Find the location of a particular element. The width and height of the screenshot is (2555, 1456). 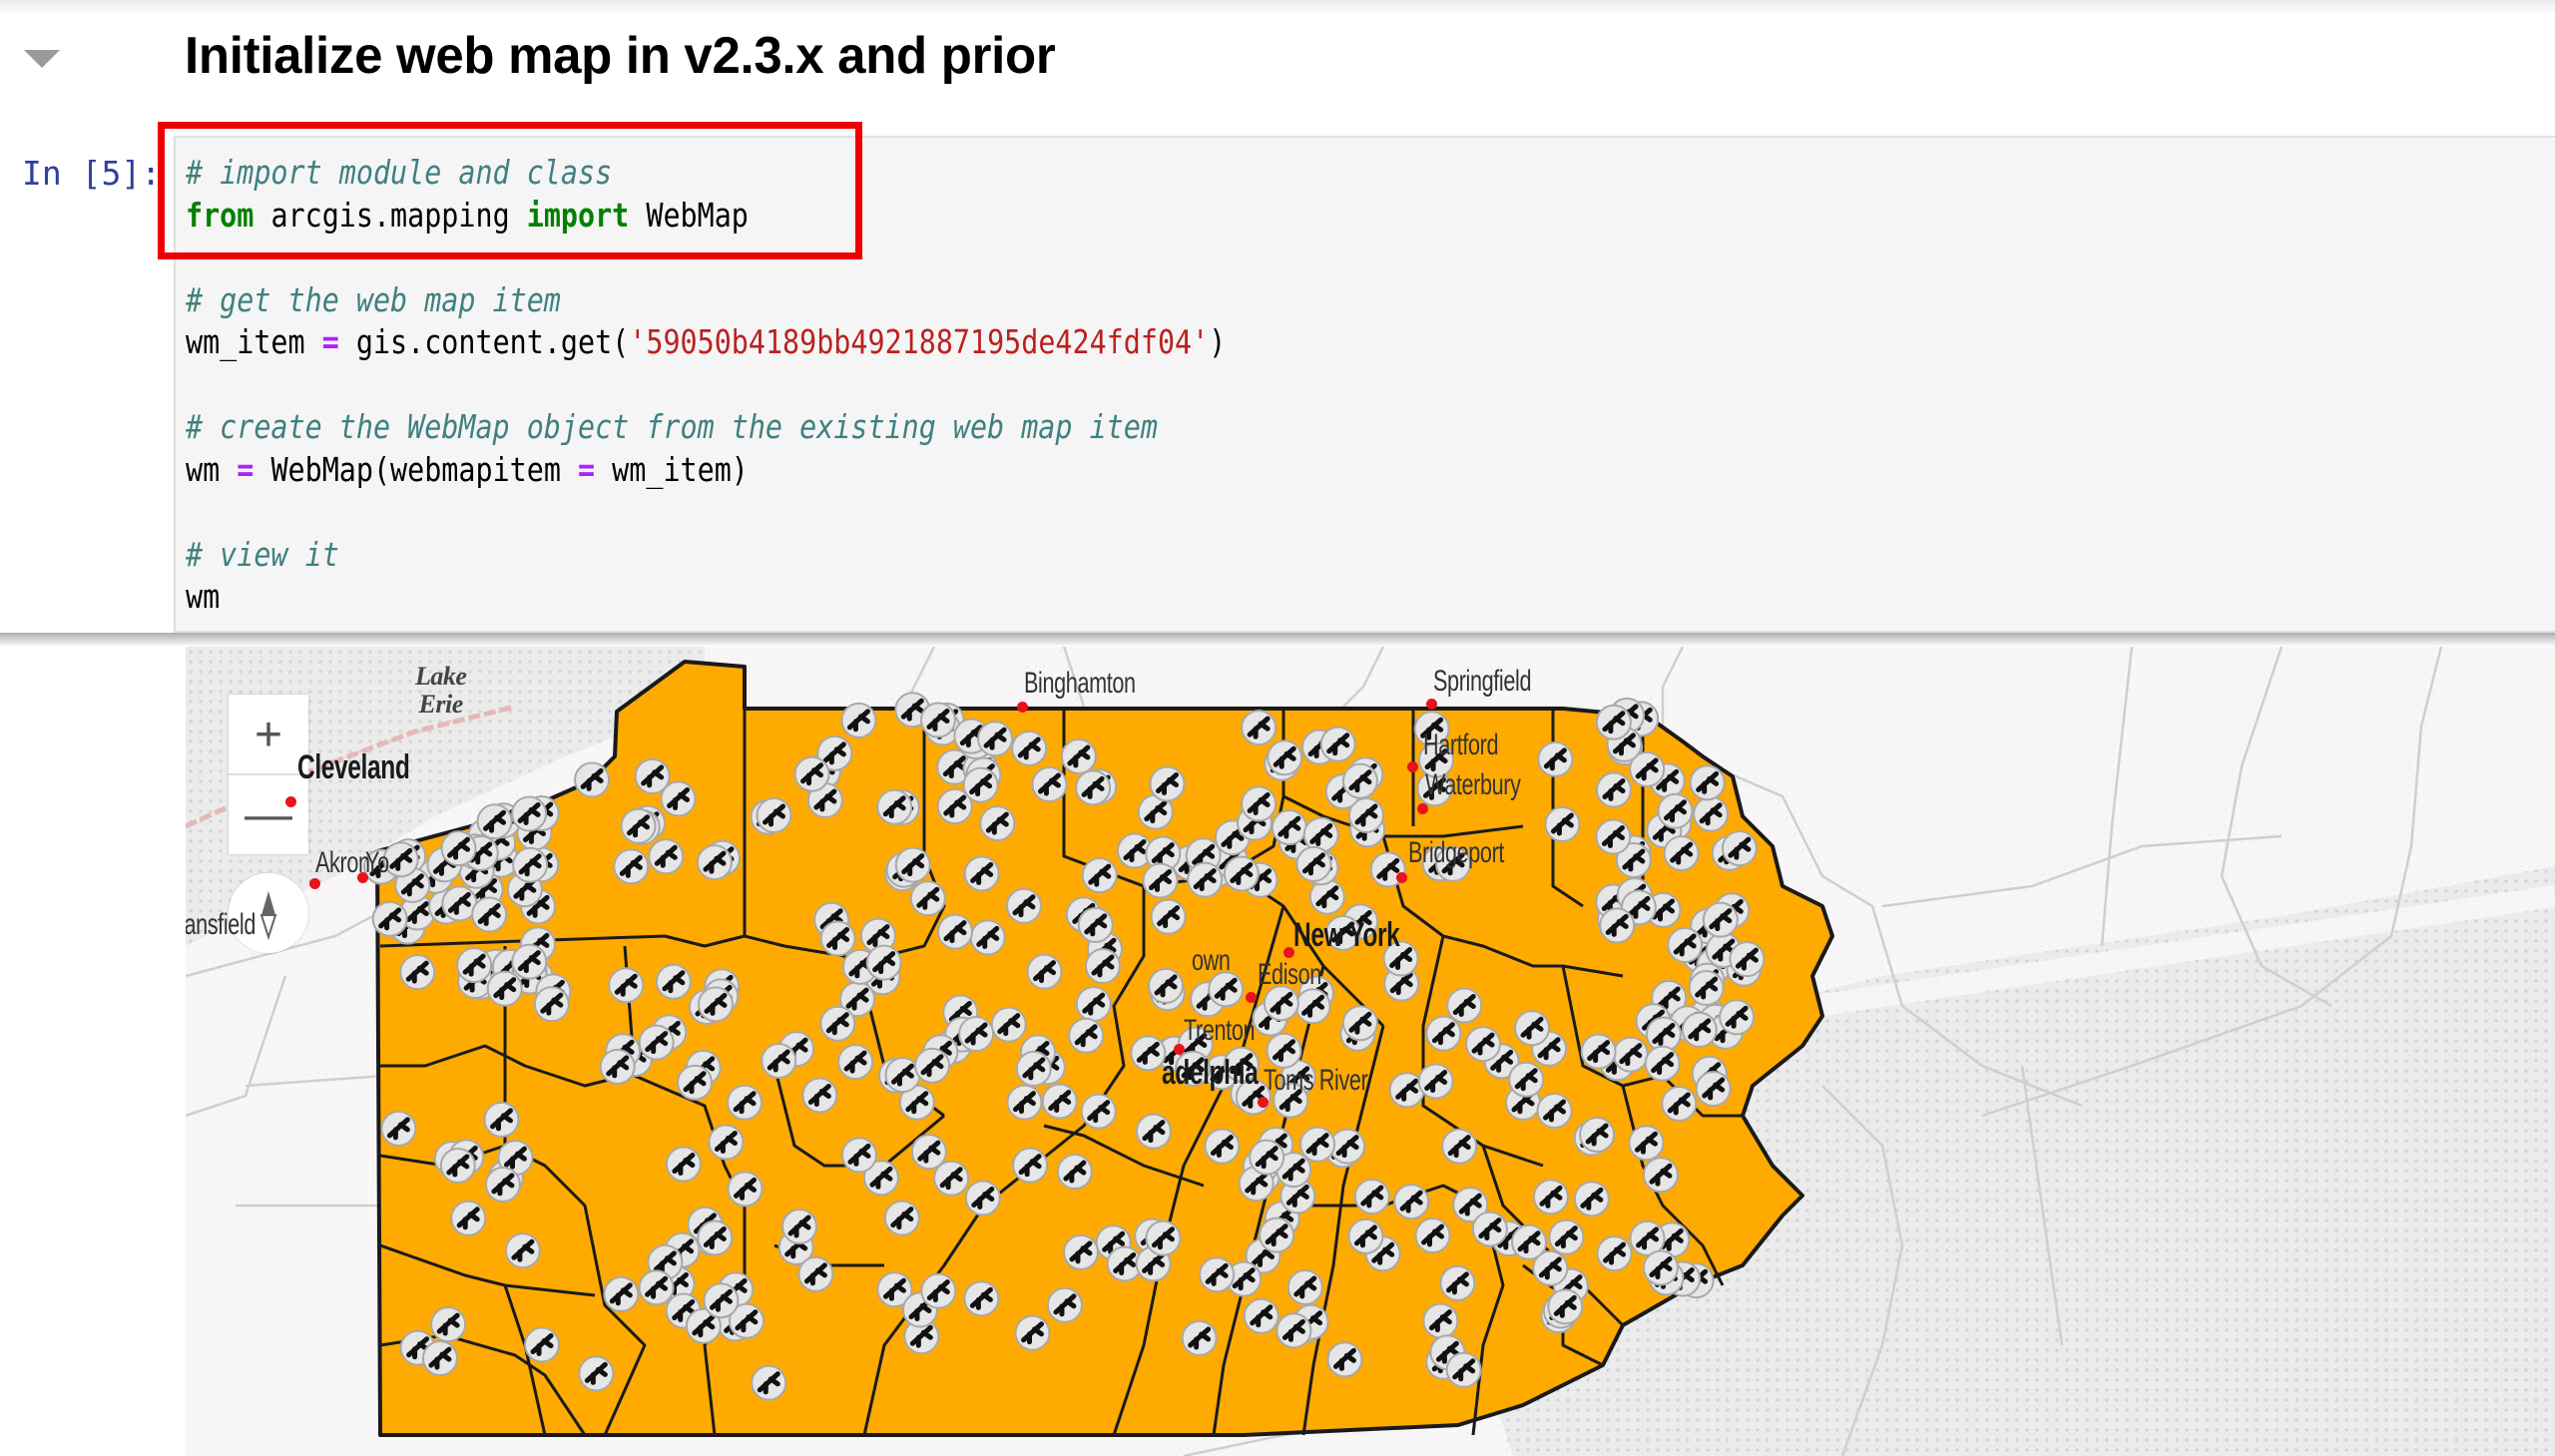

collapse-section-caret-icon is located at coordinates (42, 59).